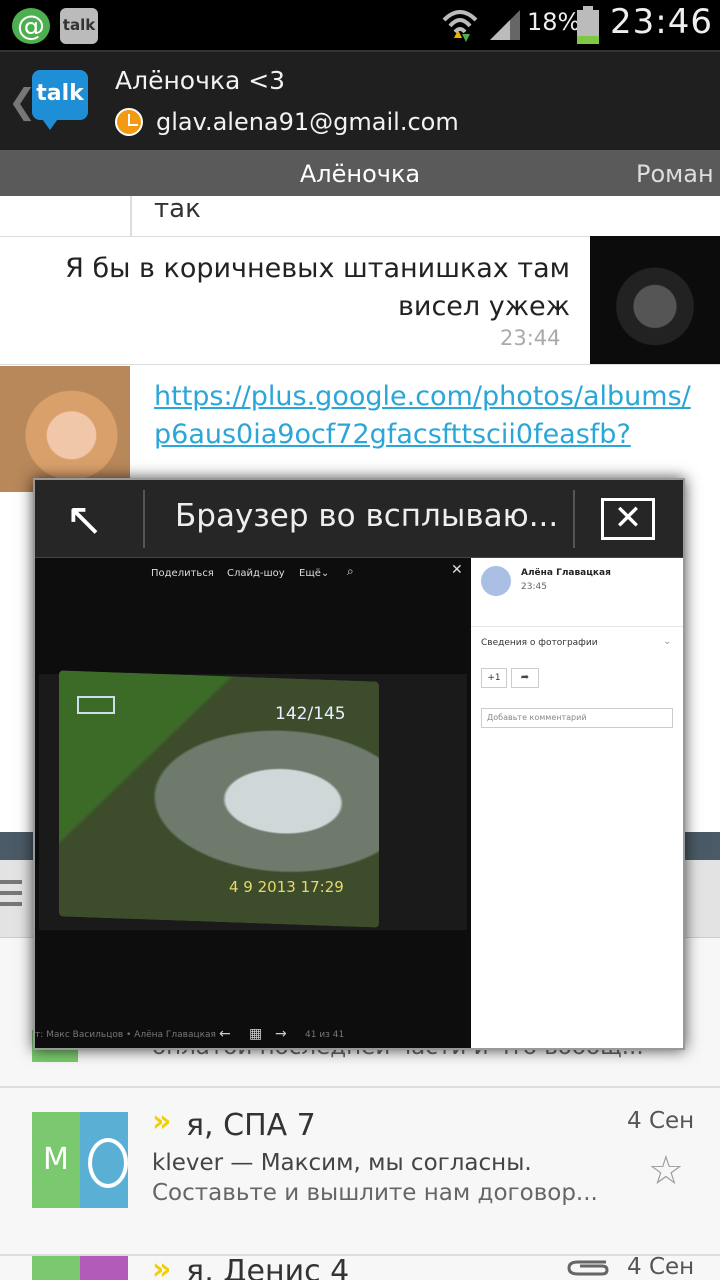  I want to click on photo-timestamp: 4 9 2013 17:29, so click(286, 887).